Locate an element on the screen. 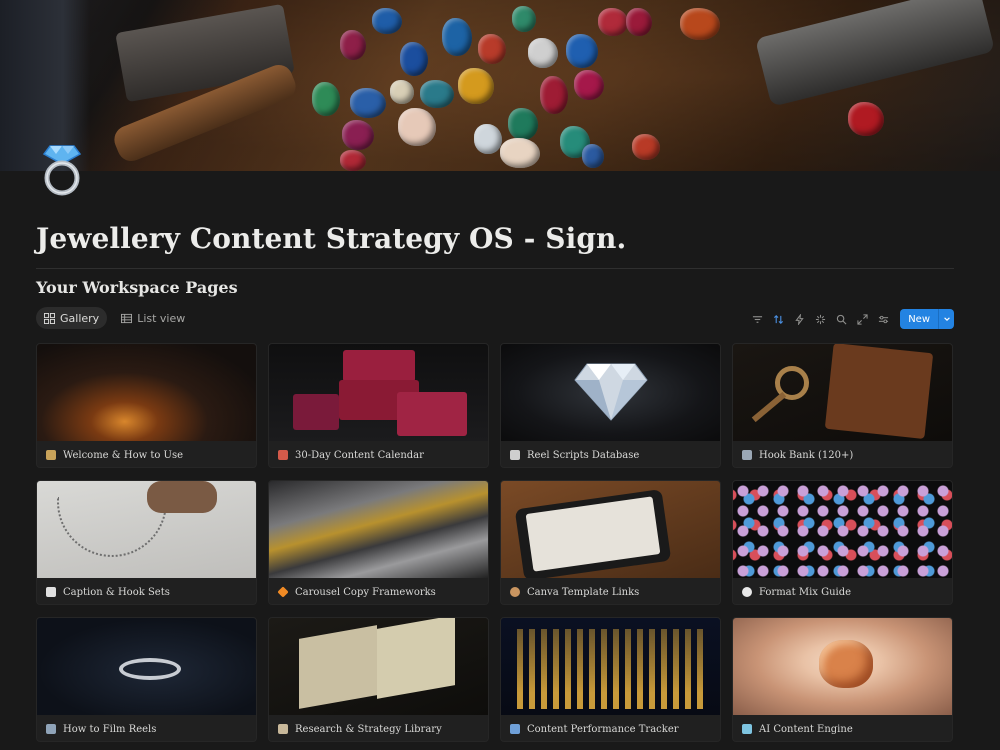  chevron-down-icon is located at coordinates (946, 319).